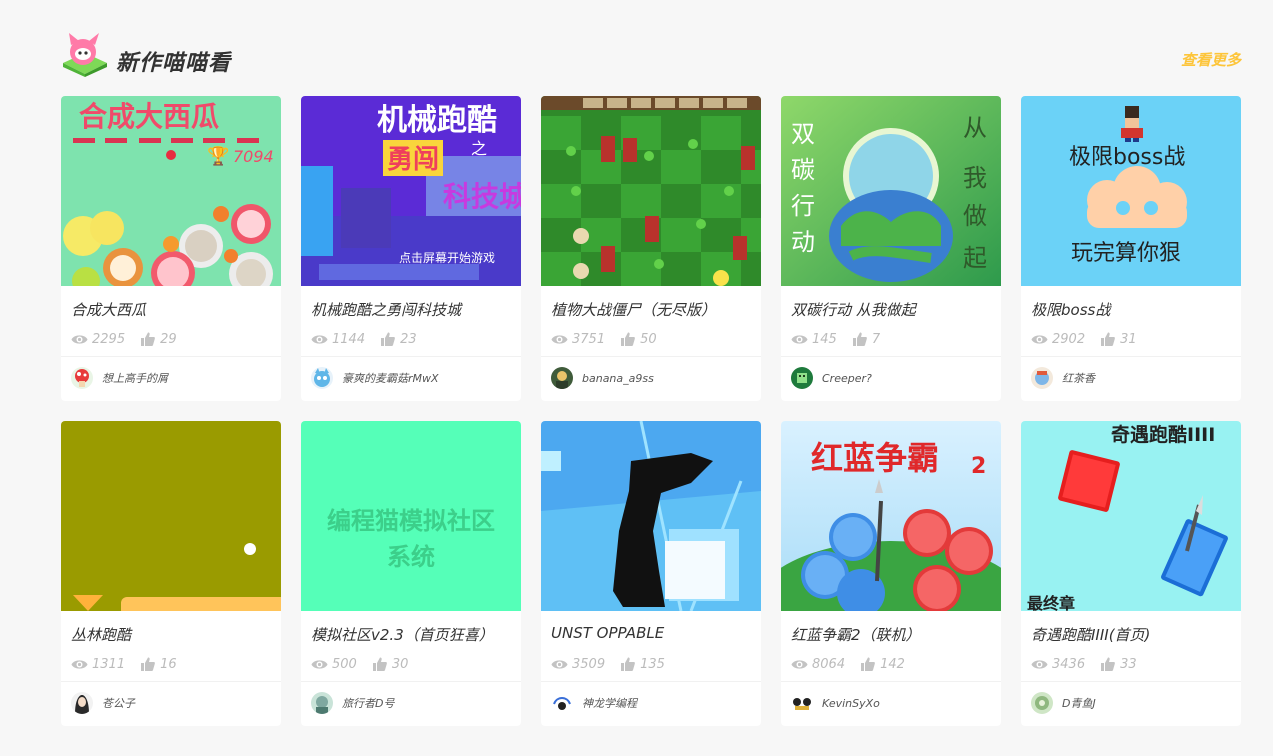 Image resolution: width=1273 pixels, height=756 pixels. I want to click on work-card: UNST OPPABLE 3509 135 神龙学编程, so click(651, 573).